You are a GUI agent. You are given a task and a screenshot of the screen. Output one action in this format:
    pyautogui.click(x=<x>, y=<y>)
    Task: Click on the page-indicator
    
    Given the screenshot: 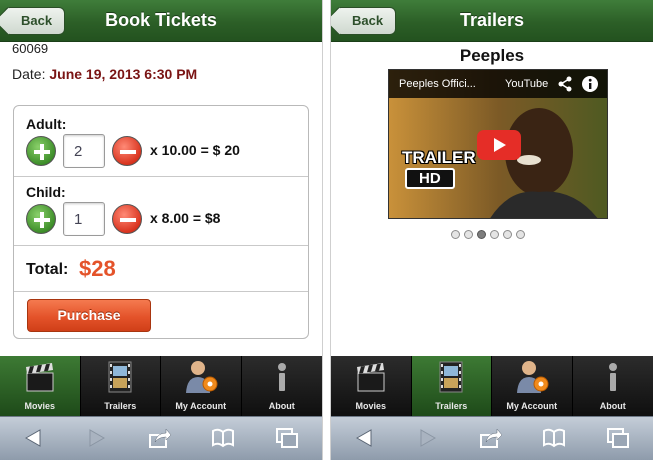 What is the action you would take?
    pyautogui.click(x=488, y=234)
    